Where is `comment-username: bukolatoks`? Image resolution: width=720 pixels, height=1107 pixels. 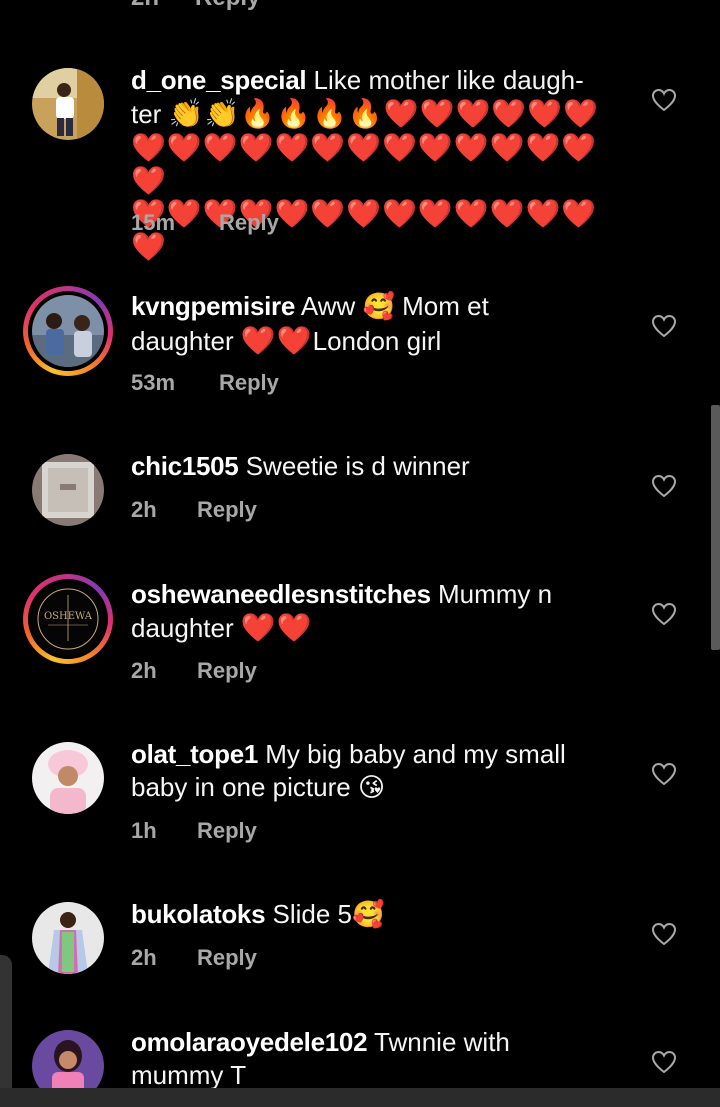
comment-username: bukolatoks is located at coordinates (198, 914).